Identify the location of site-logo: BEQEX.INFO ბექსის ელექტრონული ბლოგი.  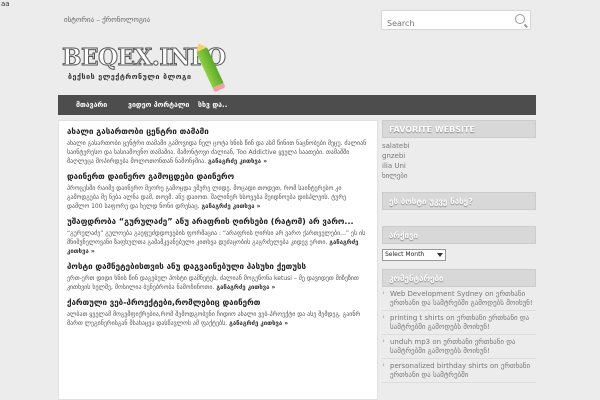
(152, 68).